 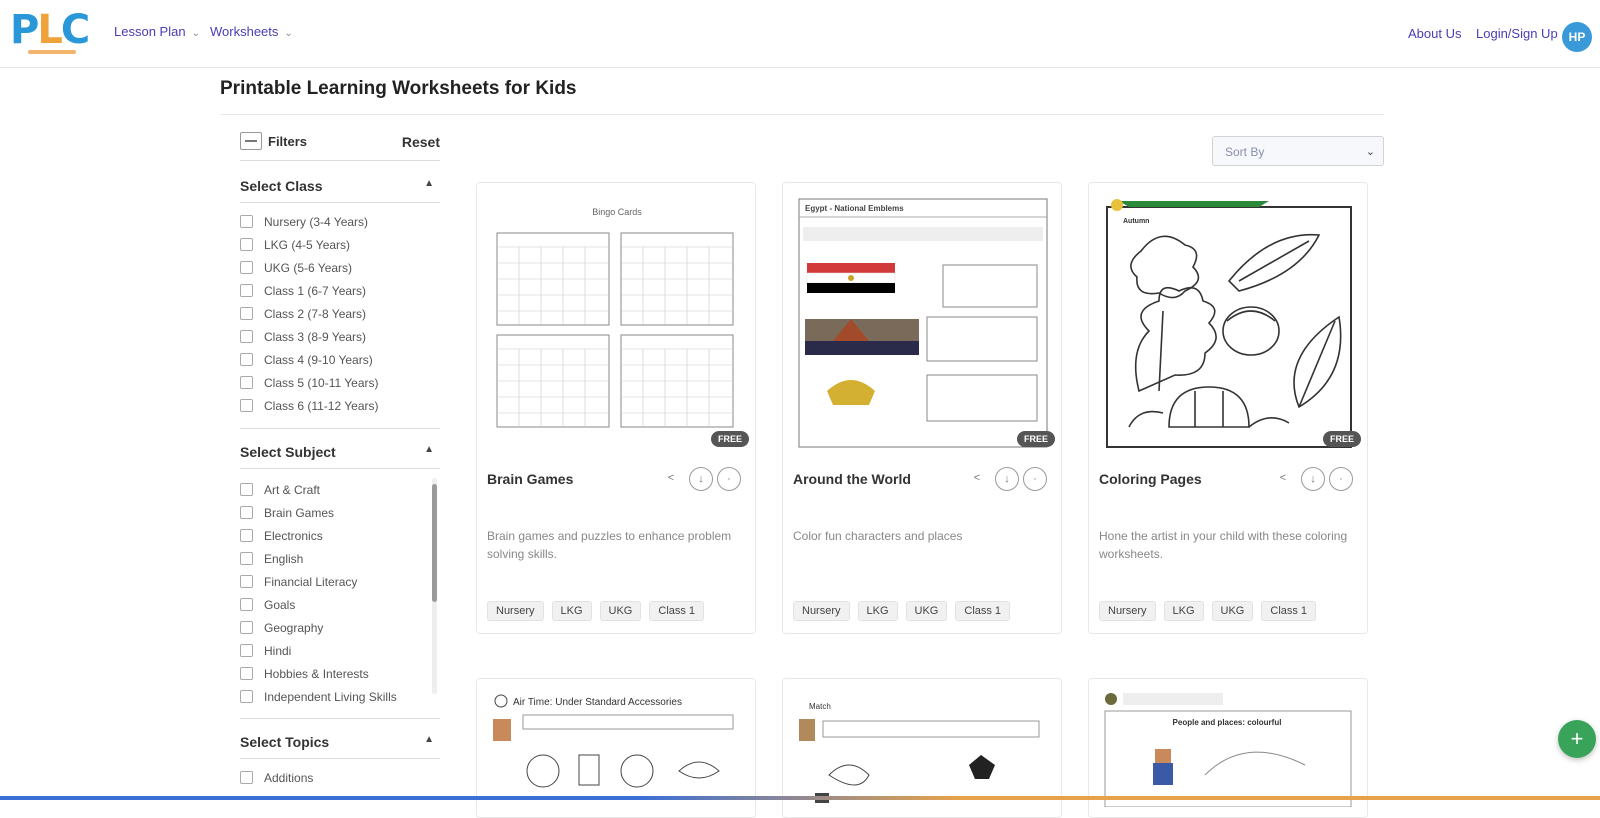 What do you see at coordinates (335, 674) in the screenshot?
I see `subject-option: Hobbies & Interests` at bounding box center [335, 674].